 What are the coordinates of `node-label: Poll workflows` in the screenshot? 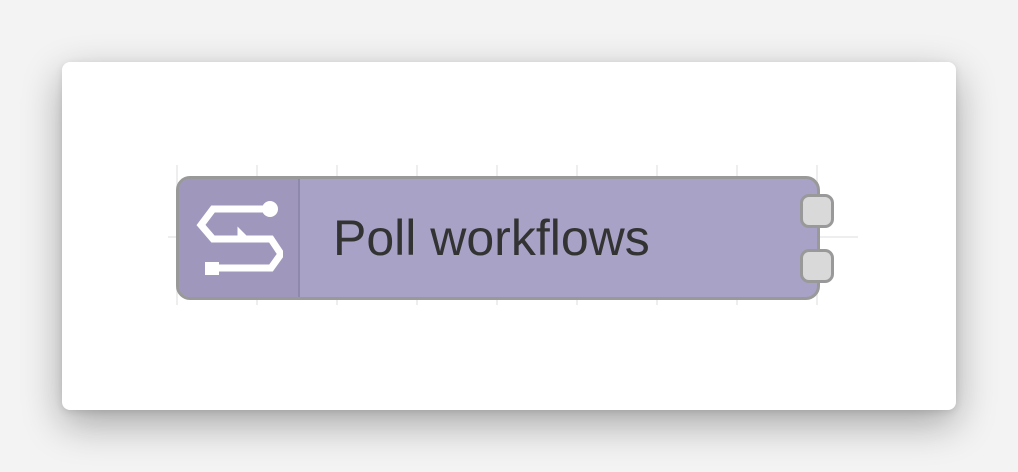 It's located at (491, 238).